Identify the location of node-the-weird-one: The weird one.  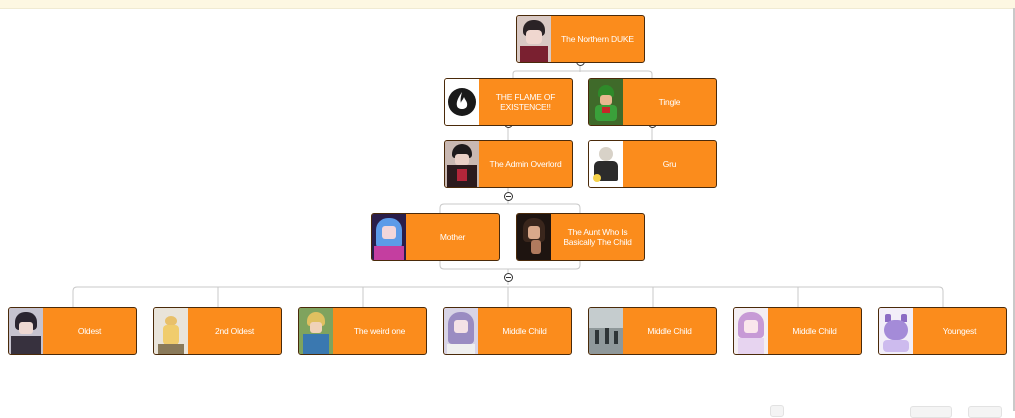
(362, 331).